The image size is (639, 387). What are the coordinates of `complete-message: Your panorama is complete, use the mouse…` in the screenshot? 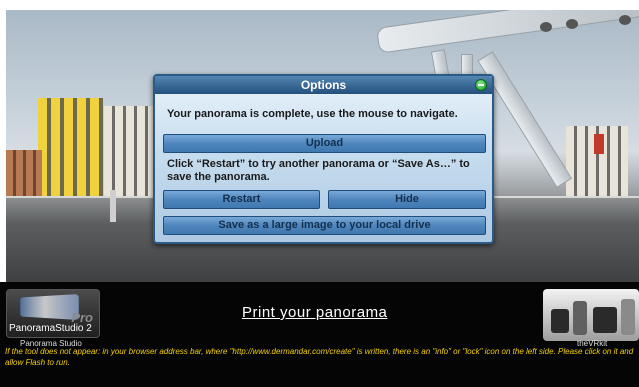 It's located at (312, 114).